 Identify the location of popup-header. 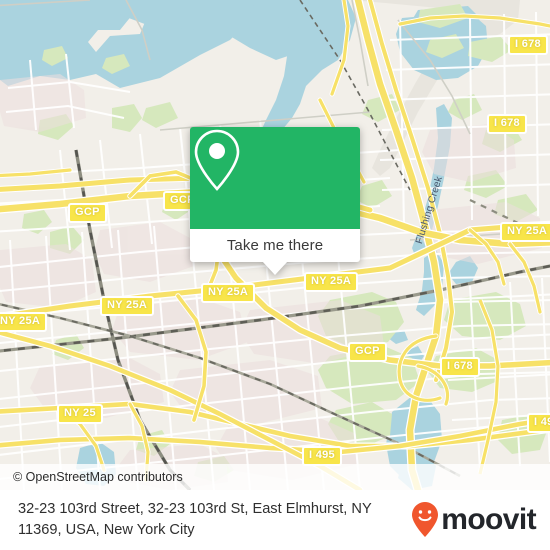
(275, 178).